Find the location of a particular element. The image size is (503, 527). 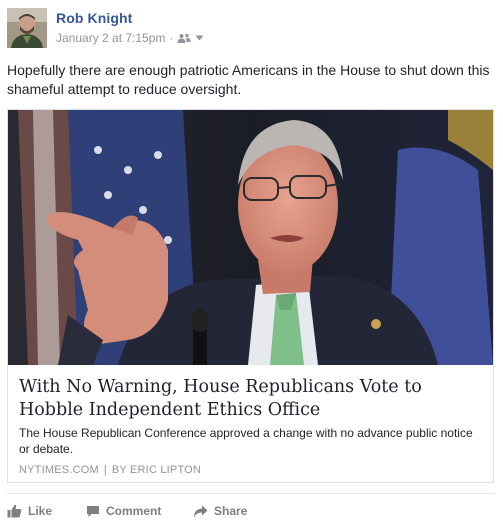

author-avatar is located at coordinates (27, 28).